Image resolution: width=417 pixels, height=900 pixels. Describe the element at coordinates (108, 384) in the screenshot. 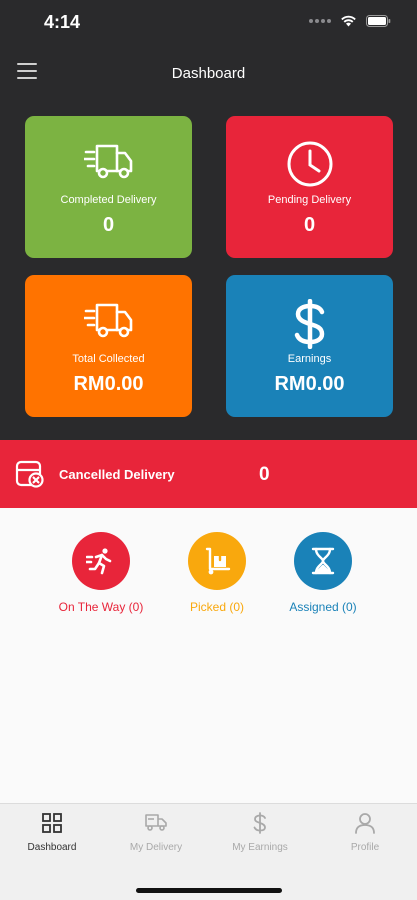

I see `total-collected-value: RM0.00` at that location.